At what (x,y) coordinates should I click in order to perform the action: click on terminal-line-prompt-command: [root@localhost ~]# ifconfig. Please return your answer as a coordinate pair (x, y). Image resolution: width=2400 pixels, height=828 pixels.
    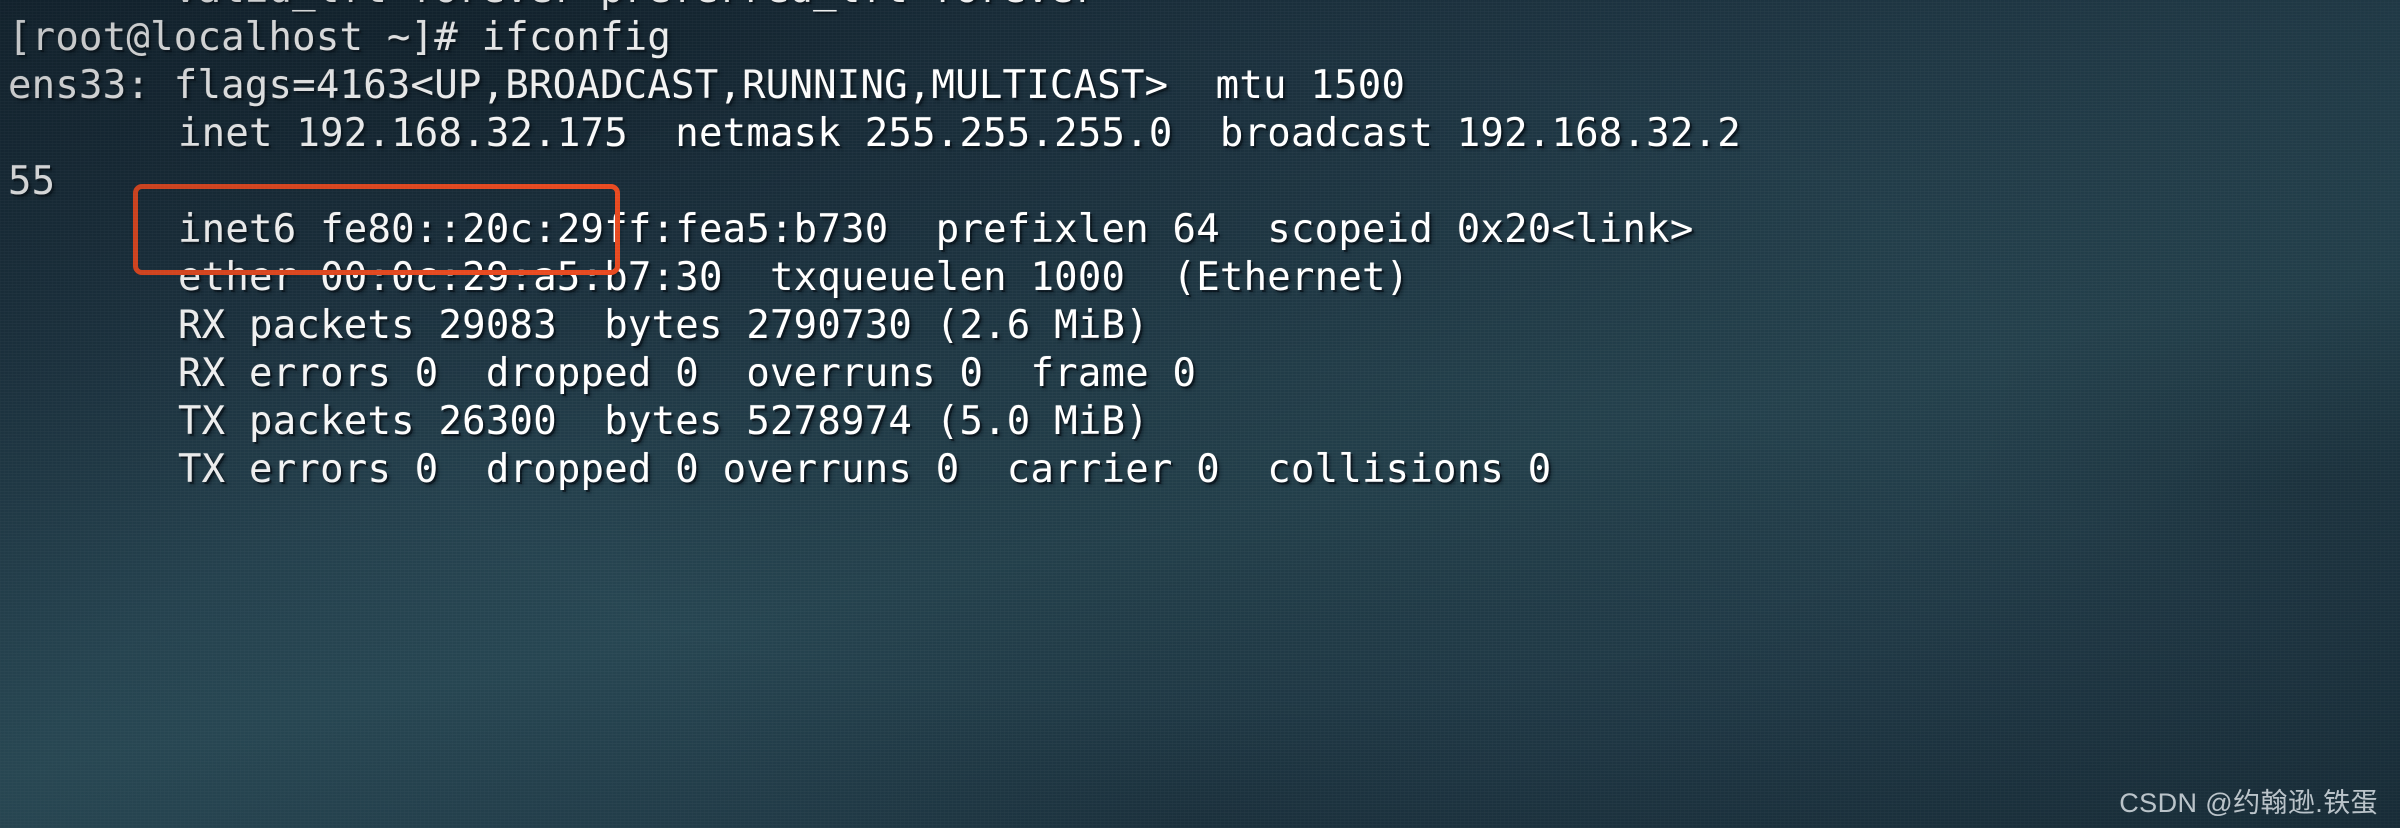
    Looking at the image, I should click on (340, 37).